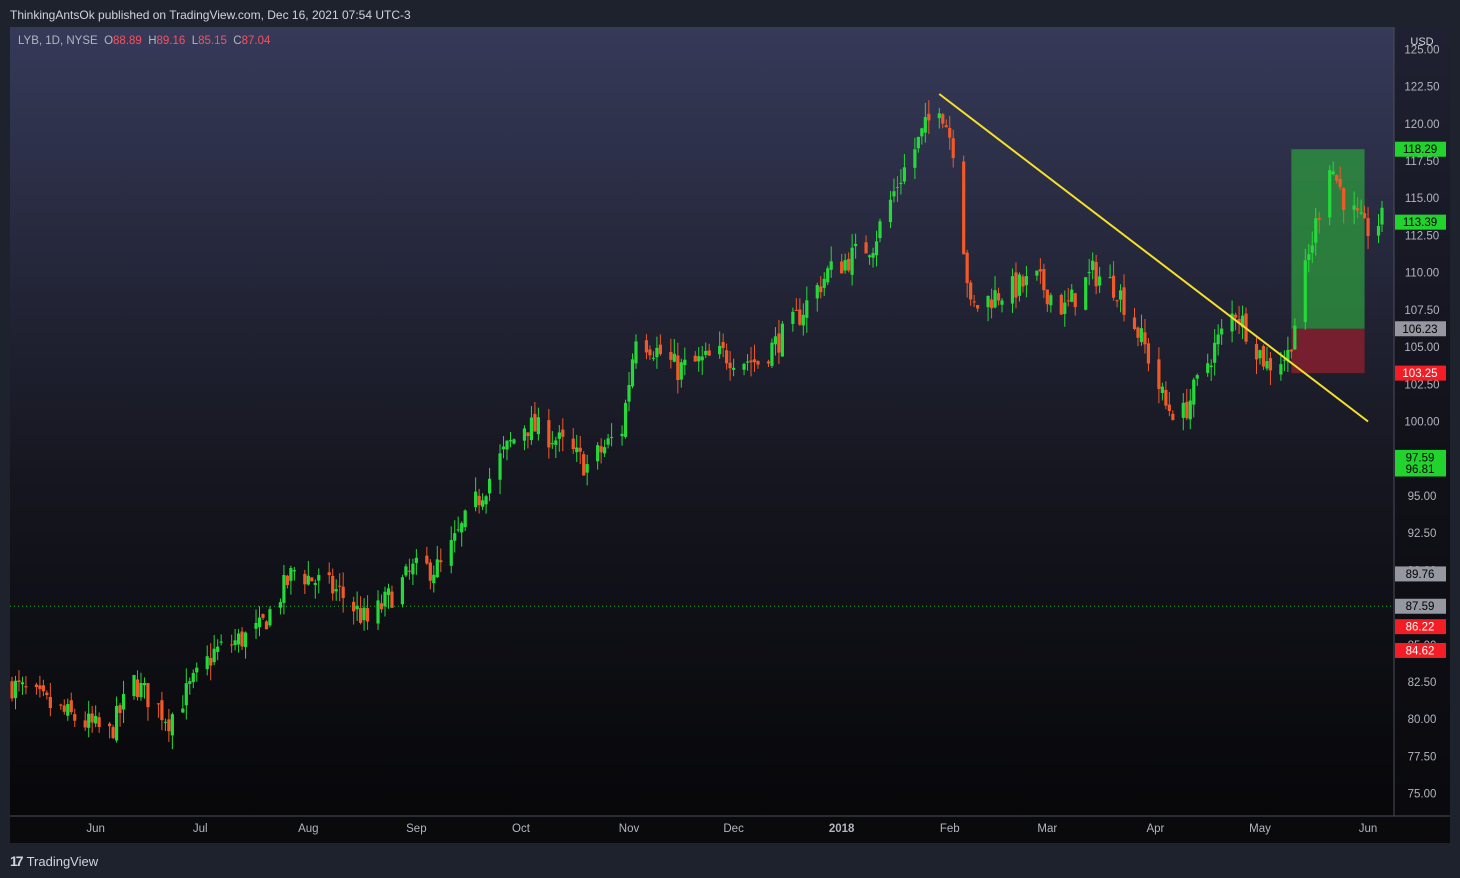 This screenshot has height=878, width=1460. Describe the element at coordinates (1328, 351) in the screenshot. I see `stop-zone` at that location.